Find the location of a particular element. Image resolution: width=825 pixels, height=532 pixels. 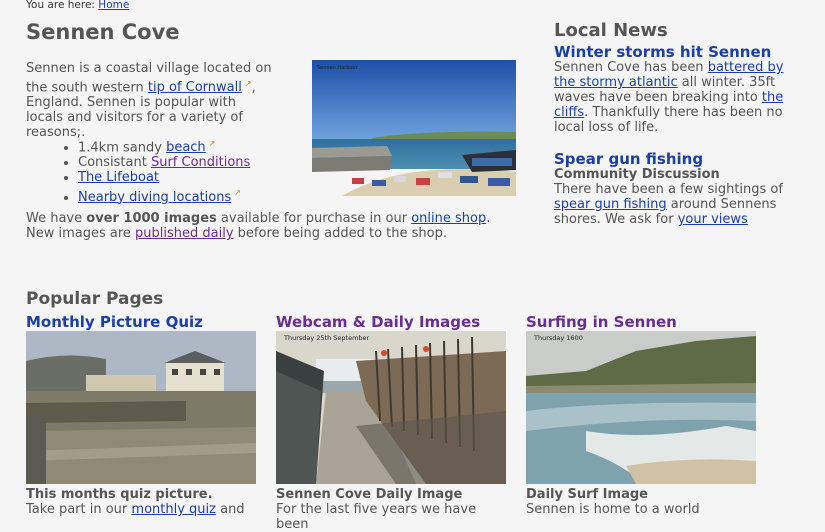

breadcrumb: You are here: Home is located at coordinates (77, 5).